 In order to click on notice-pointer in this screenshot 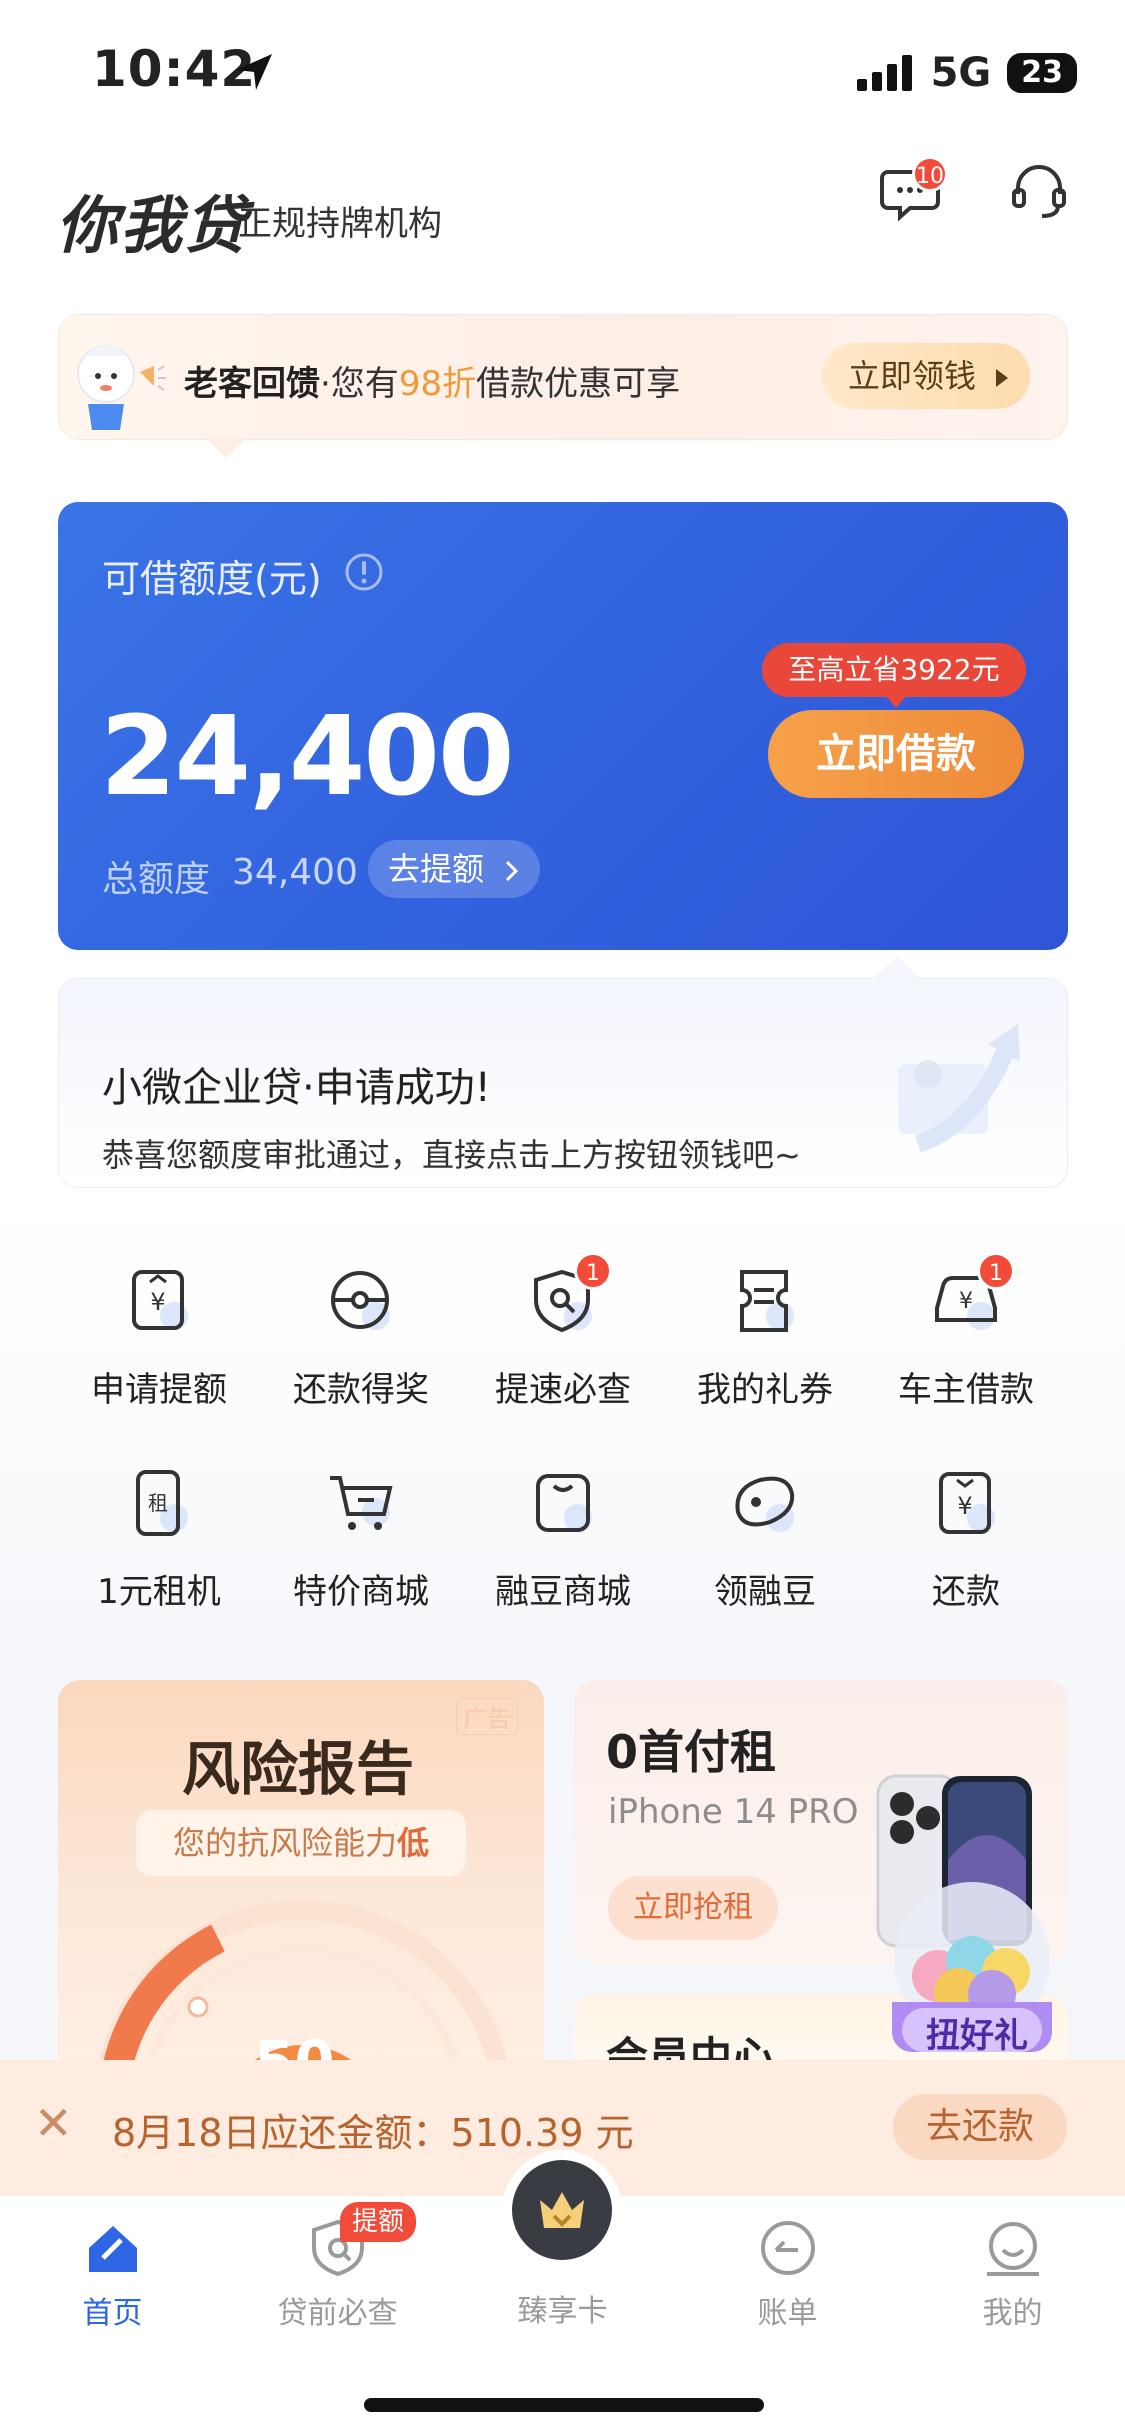, I will do `click(897, 968)`.